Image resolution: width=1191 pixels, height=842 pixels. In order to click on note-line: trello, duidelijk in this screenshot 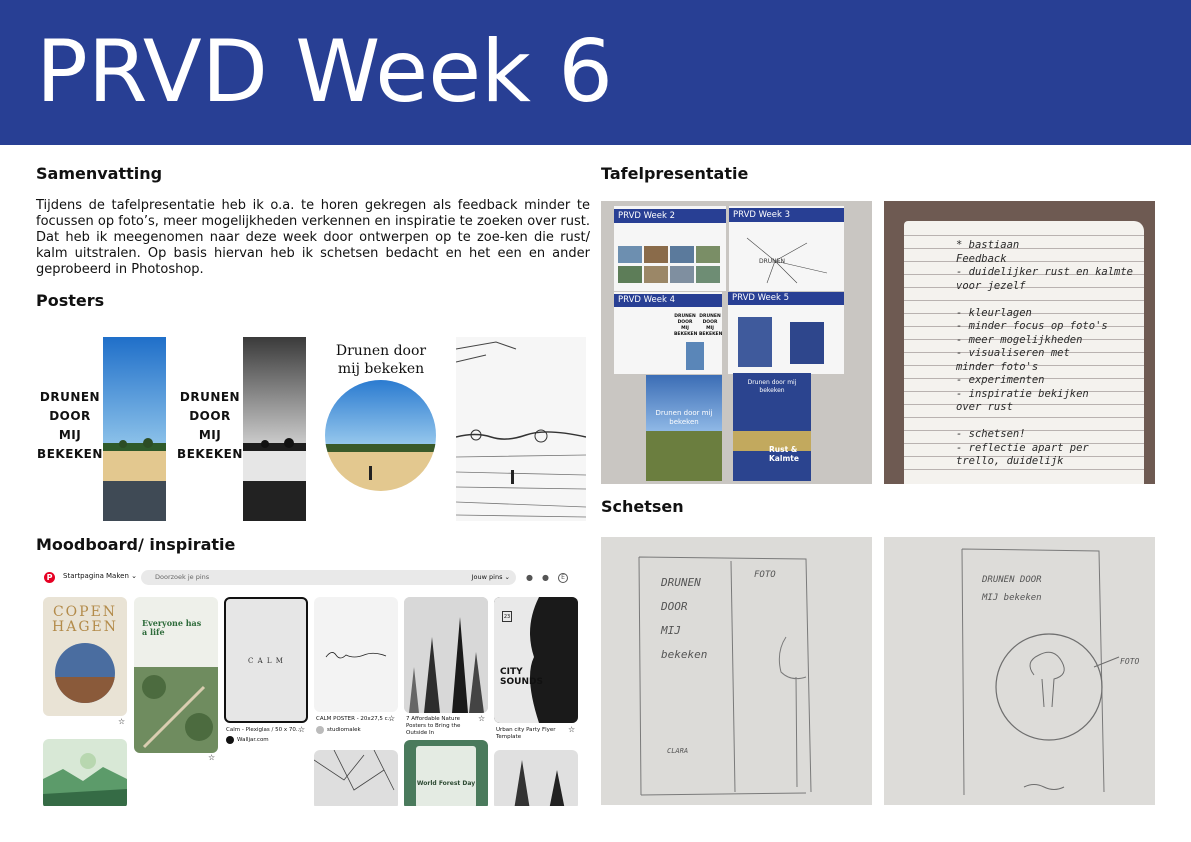, I will do `click(1010, 461)`.